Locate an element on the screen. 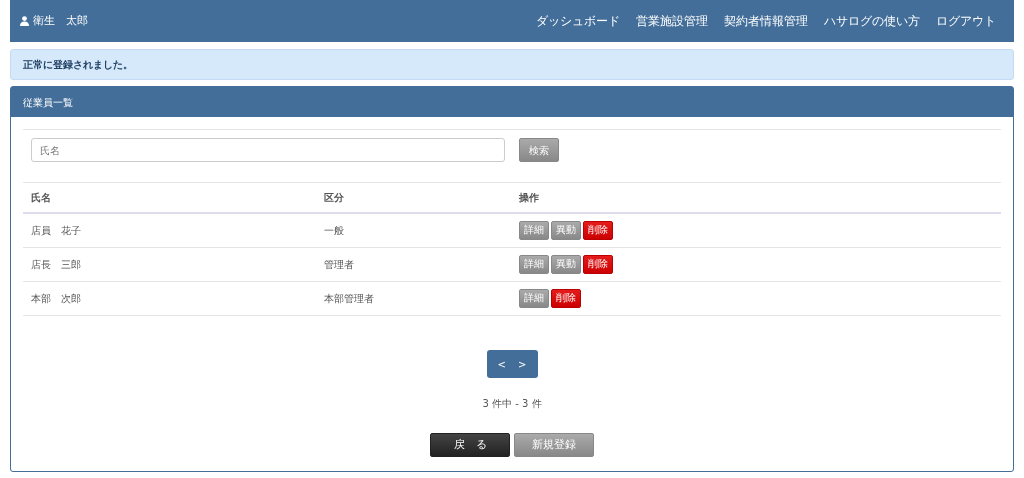 The image size is (1024, 478). search-button: 検索 is located at coordinates (539, 150).